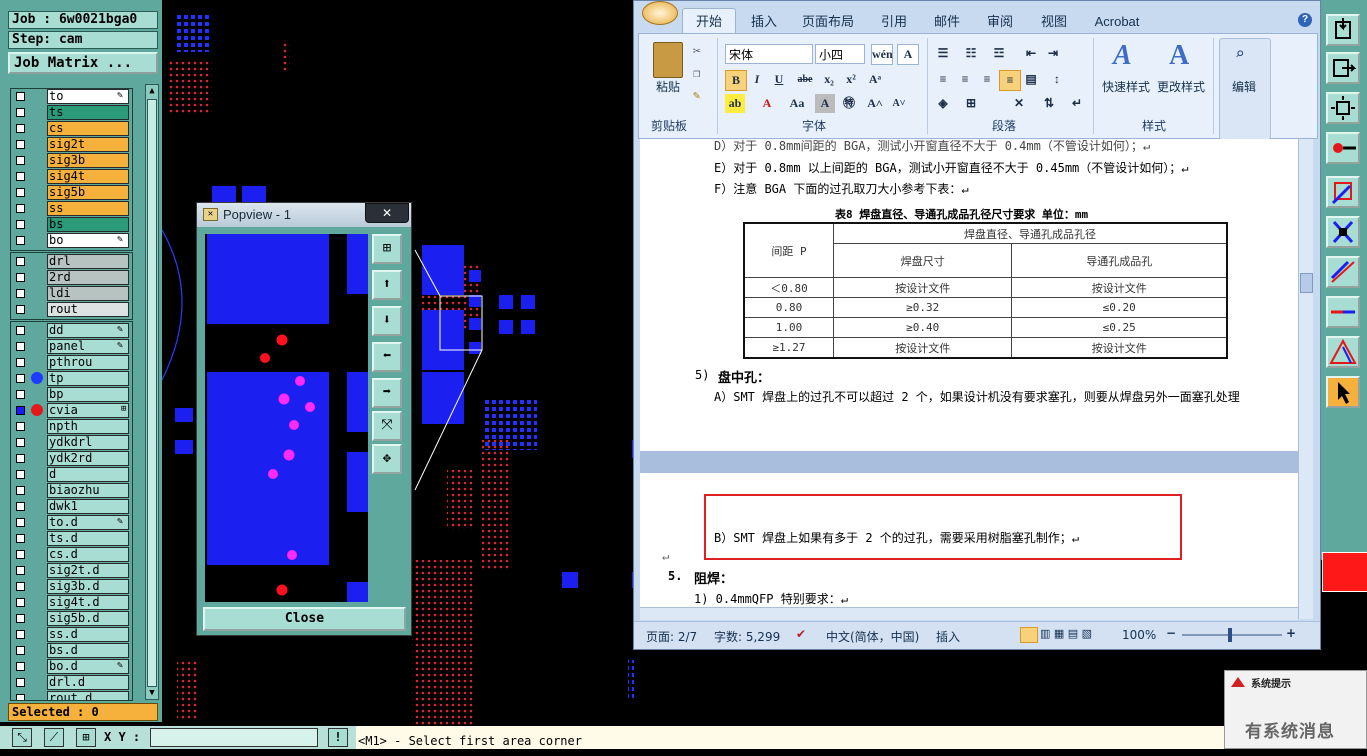 The image size is (1367, 756). Describe the element at coordinates (1054, 22) in the screenshot. I see `tab-view: 视图` at that location.